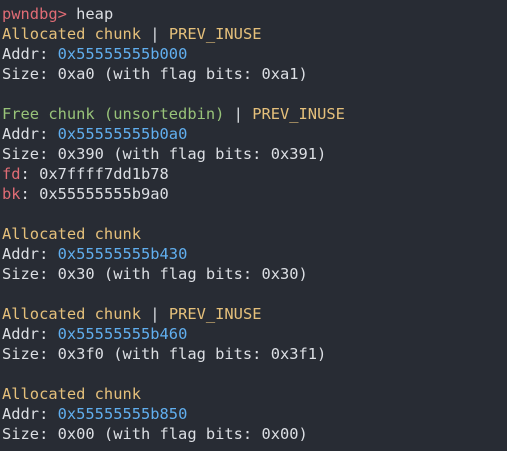  I want to click on chunk-address: 0x55555555b0a0, so click(122, 134).